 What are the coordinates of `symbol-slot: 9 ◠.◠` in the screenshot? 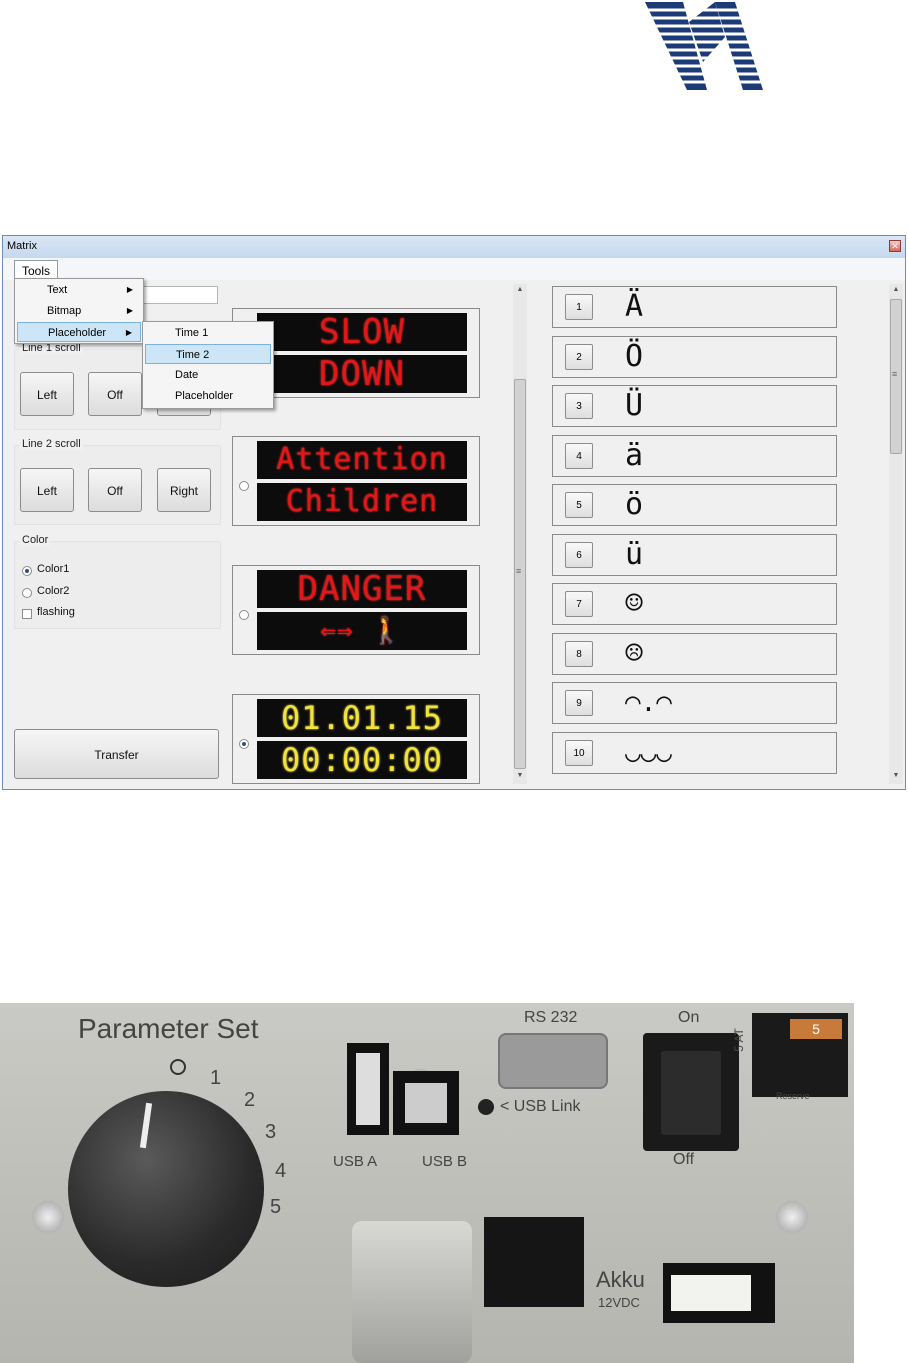 It's located at (694, 703).